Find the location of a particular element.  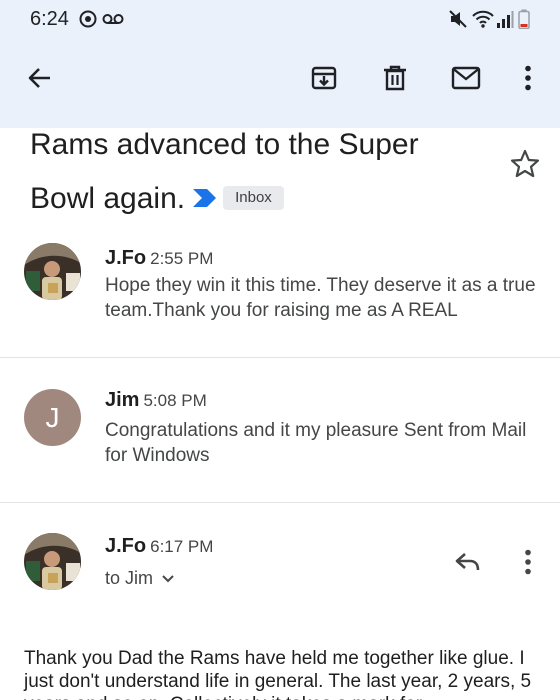

archive-icon is located at coordinates (324, 80).